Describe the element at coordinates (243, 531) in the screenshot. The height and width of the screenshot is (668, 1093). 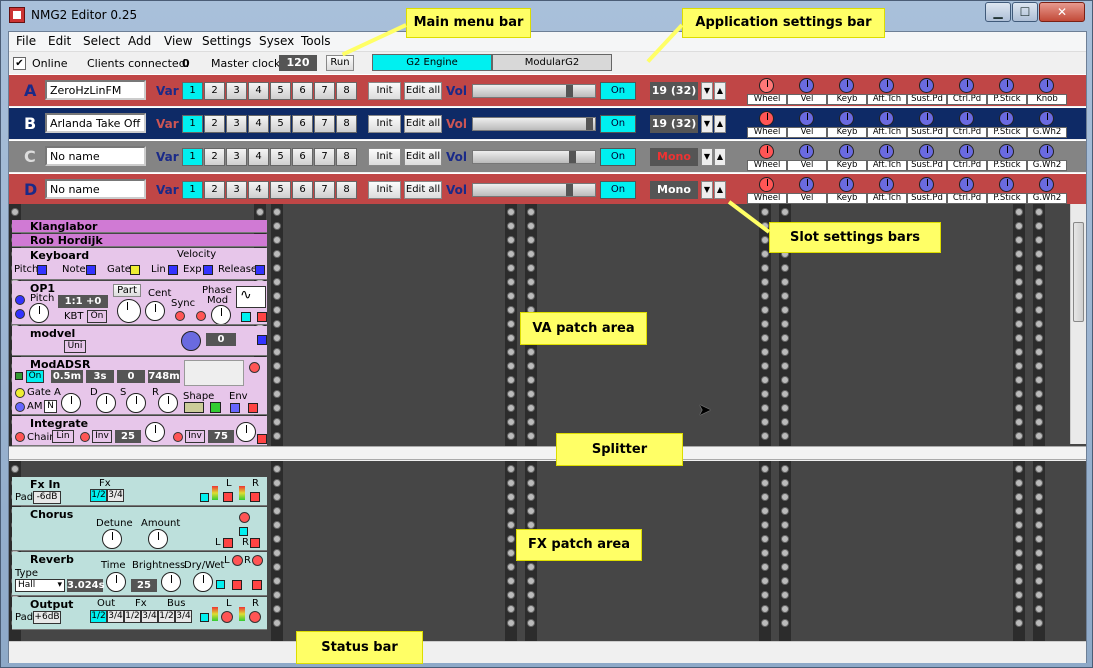
I see `power-icon` at that location.